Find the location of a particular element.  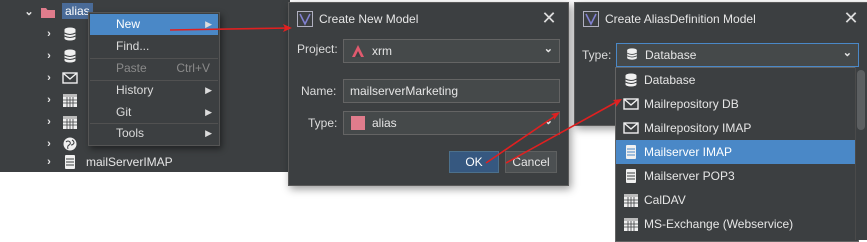

option-mailrepository-imap: Mailrepository IMAP is located at coordinates (737, 128).